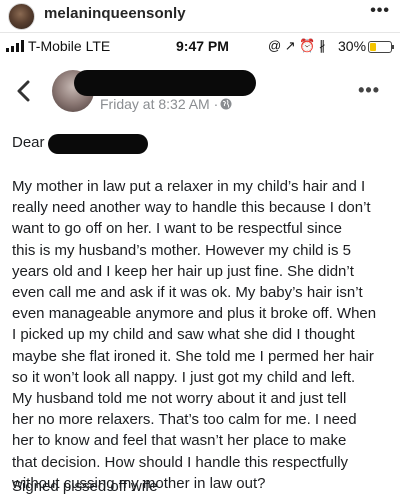  Describe the element at coordinates (393, 47) in the screenshot. I see `battery-nub` at that location.